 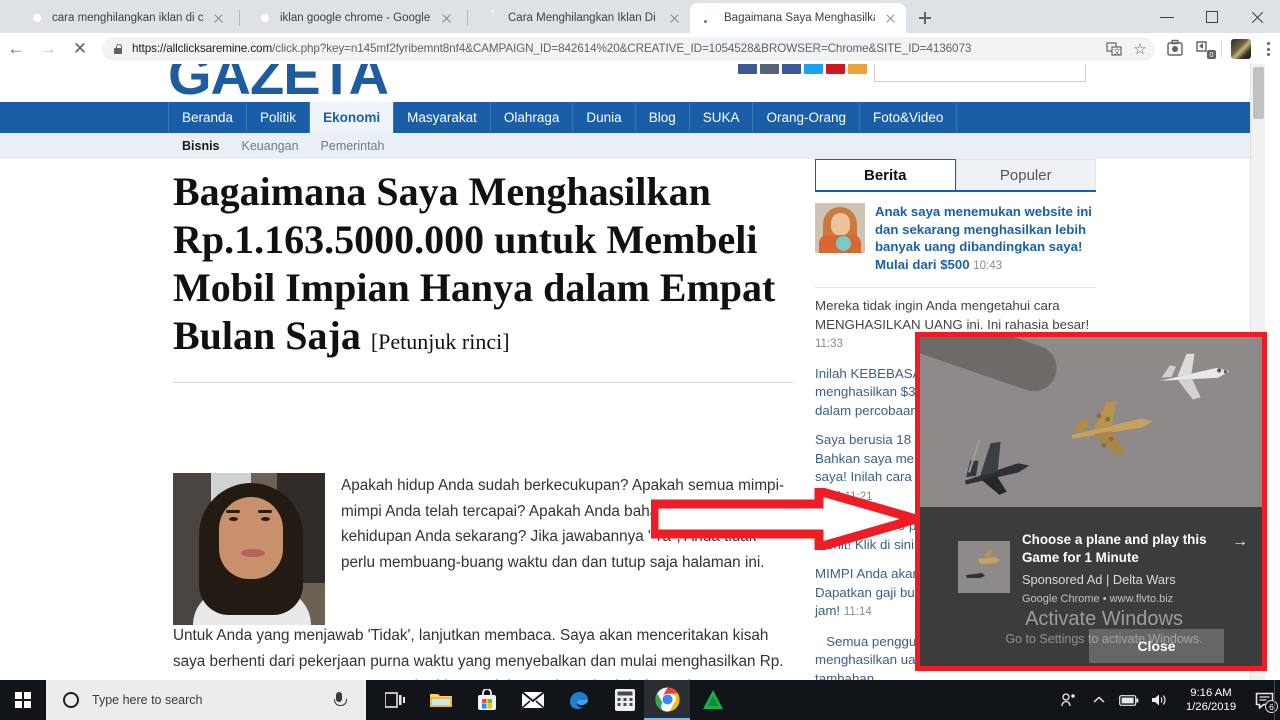 What do you see at coordinates (339, 700) in the screenshot?
I see `microphone-icon` at bounding box center [339, 700].